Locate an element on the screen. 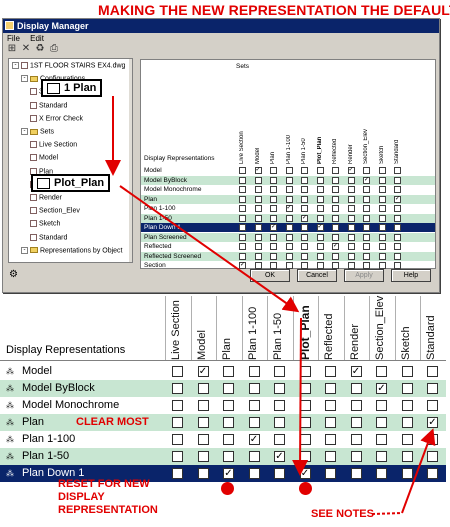 This screenshot has height=527, width=450. arrow-to-plot-column is located at coordinates (209, 249).